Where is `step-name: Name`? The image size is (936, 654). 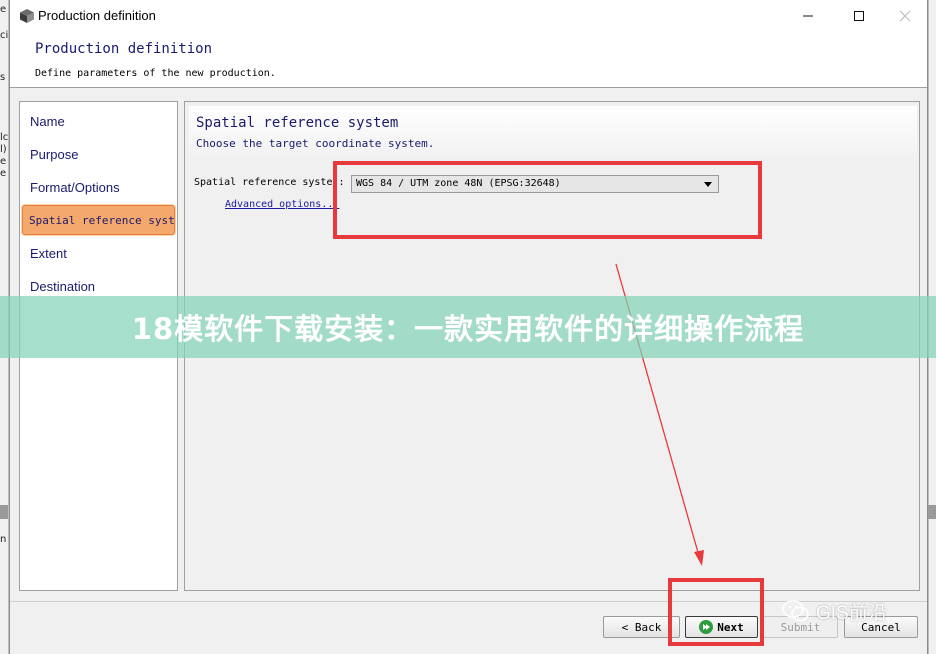 step-name: Name is located at coordinates (47, 121).